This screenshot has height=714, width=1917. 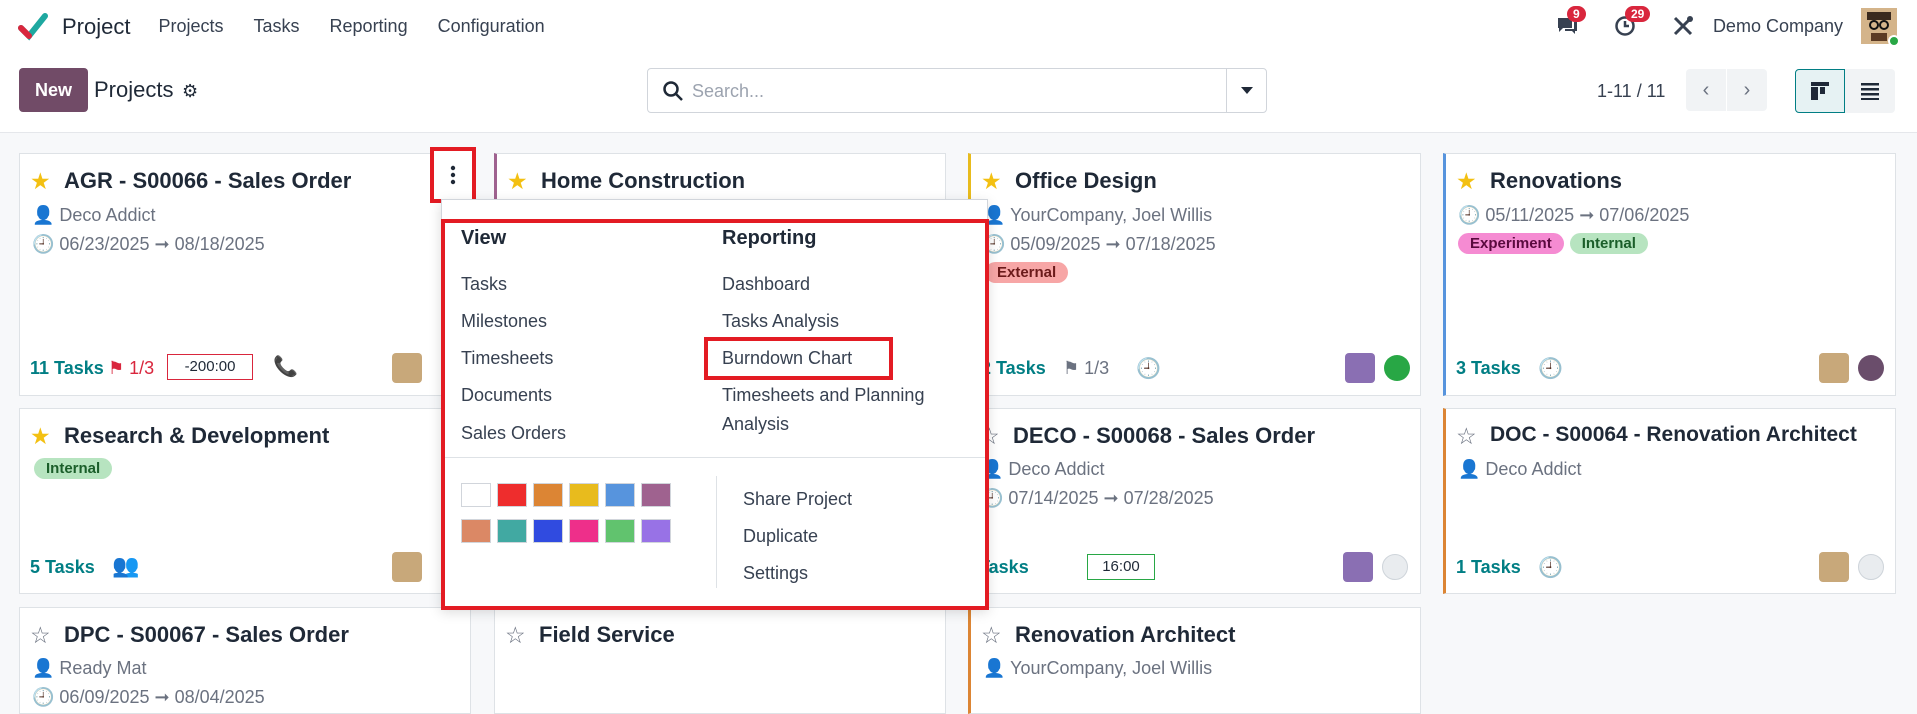 What do you see at coordinates (206, 634) in the screenshot?
I see `project-title: DPC - S00067 - Sales Order` at bounding box center [206, 634].